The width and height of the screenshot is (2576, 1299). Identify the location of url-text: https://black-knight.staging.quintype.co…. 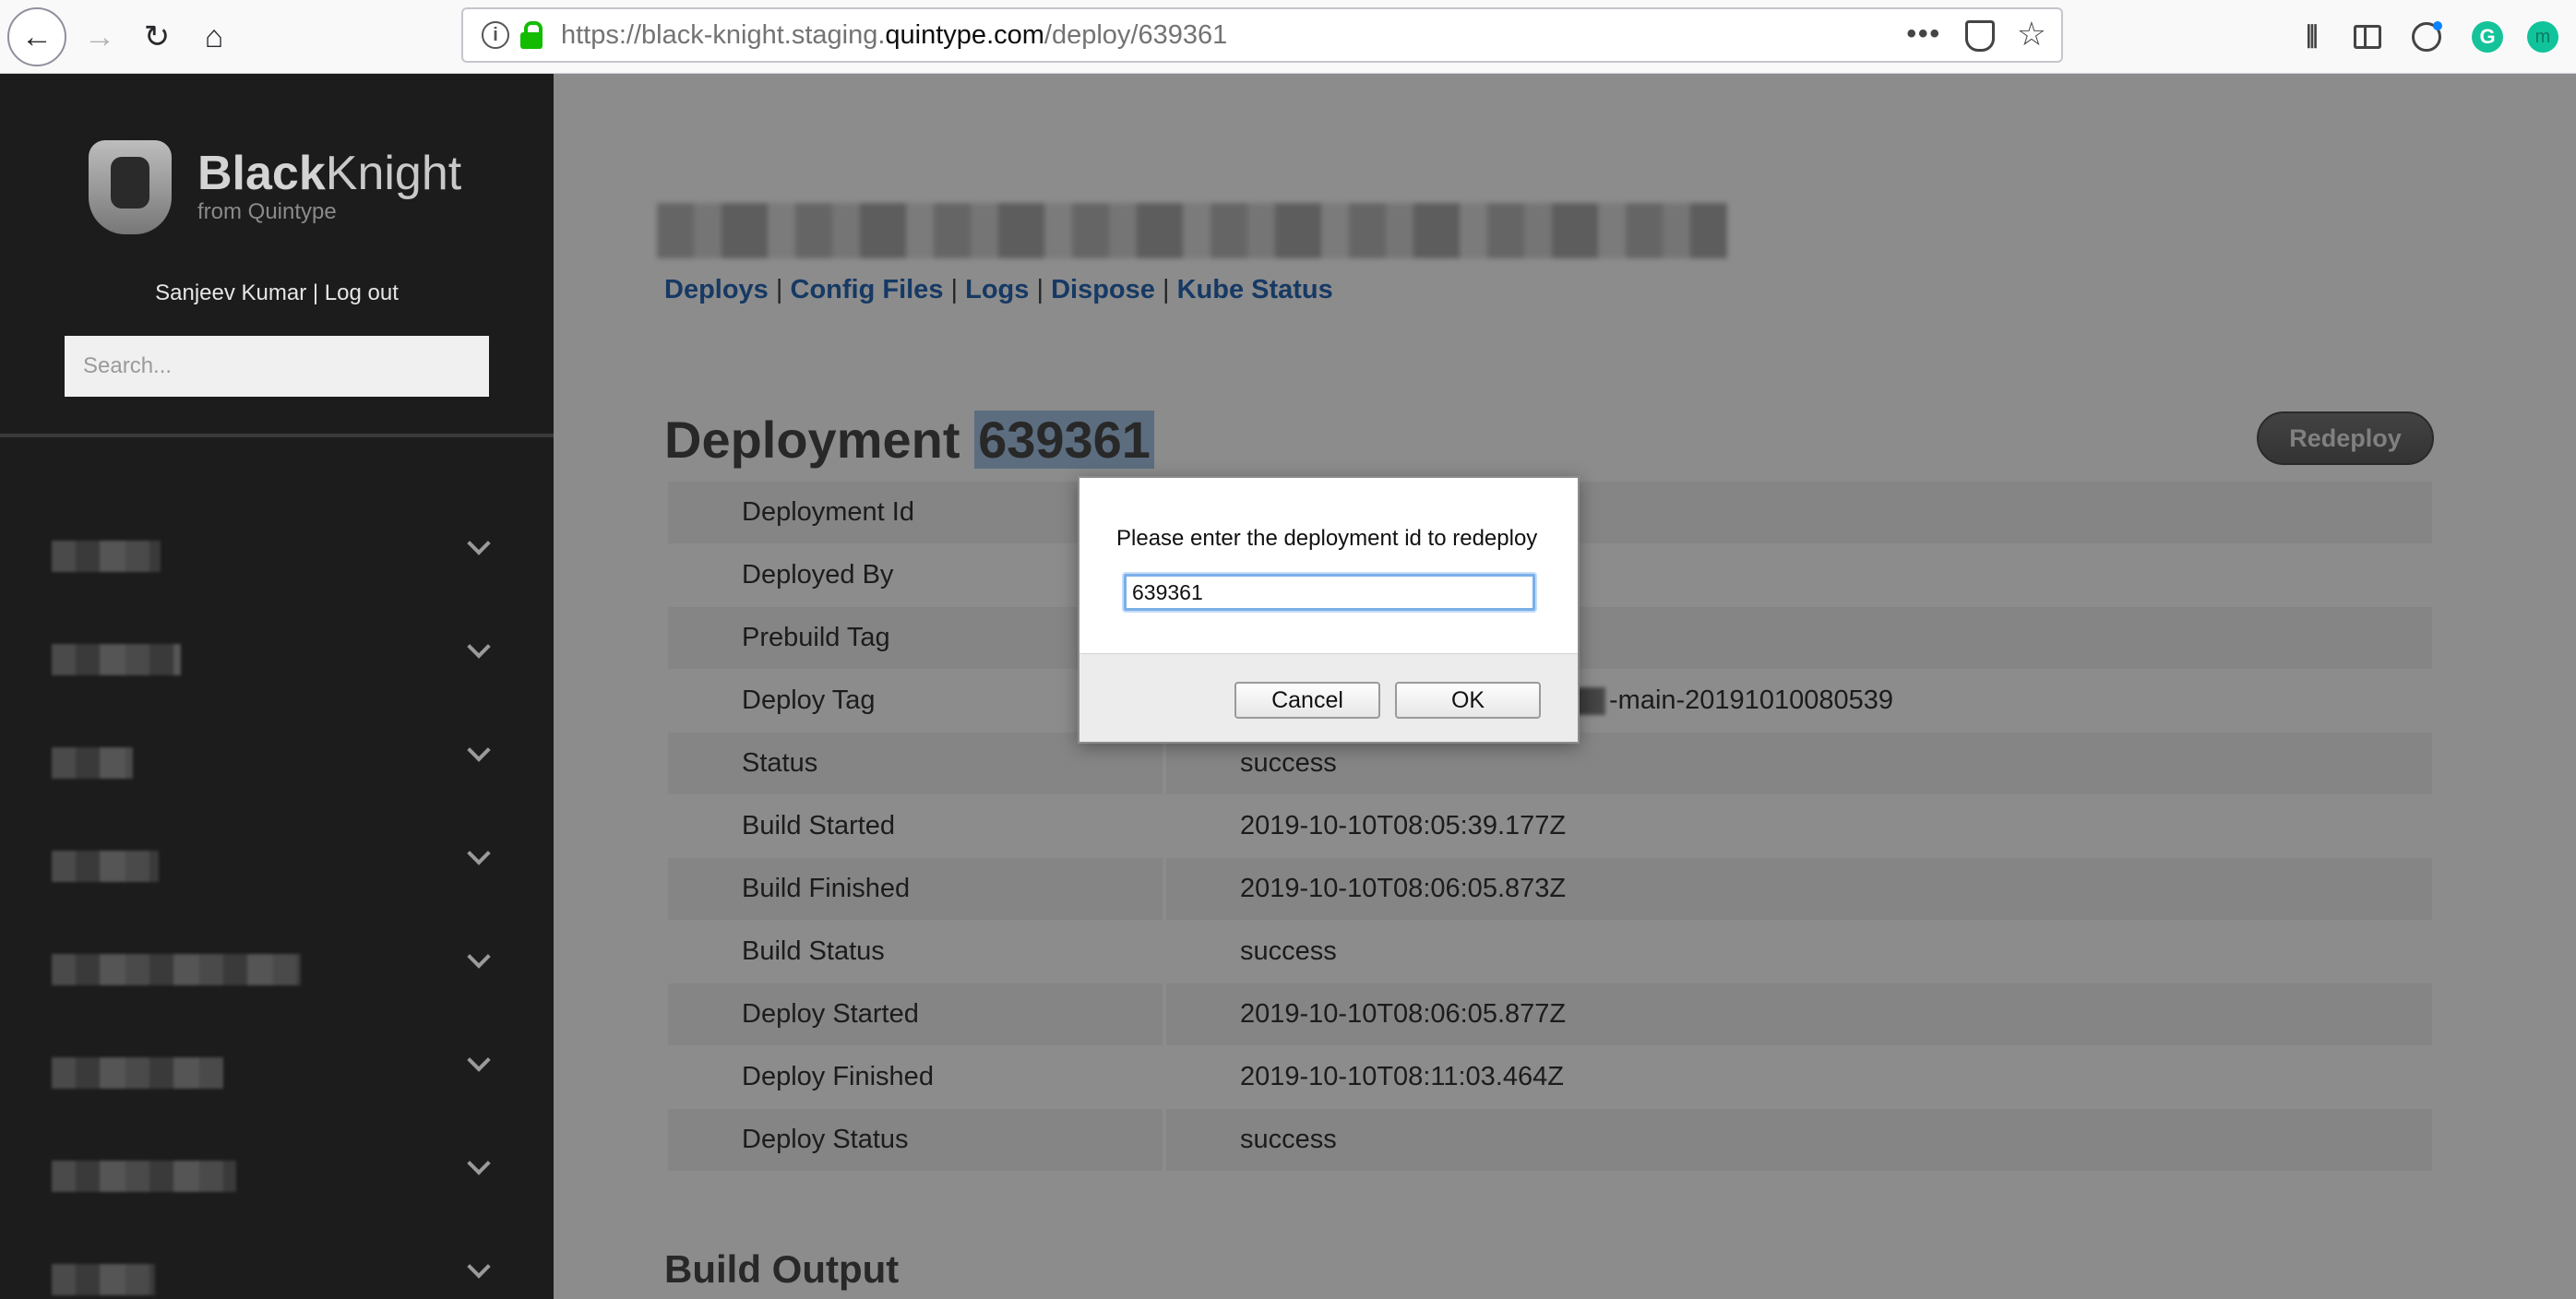
(894, 35).